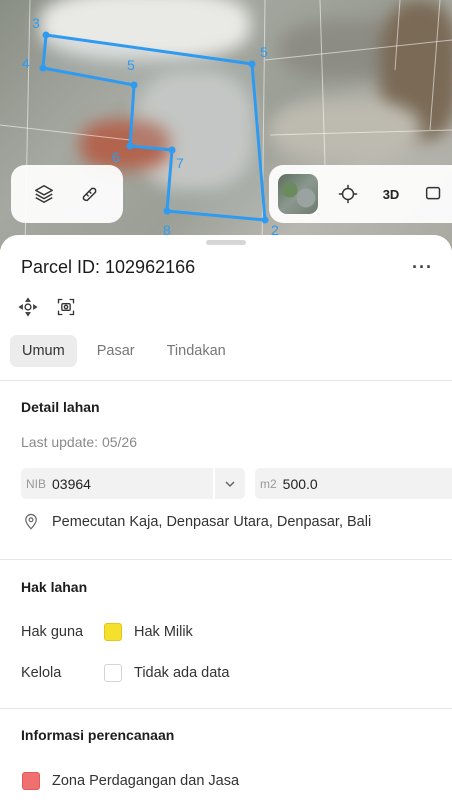 This screenshot has width=452, height=804. Describe the element at coordinates (163, 632) in the screenshot. I see `hak-guna-value: Hak Milik` at that location.